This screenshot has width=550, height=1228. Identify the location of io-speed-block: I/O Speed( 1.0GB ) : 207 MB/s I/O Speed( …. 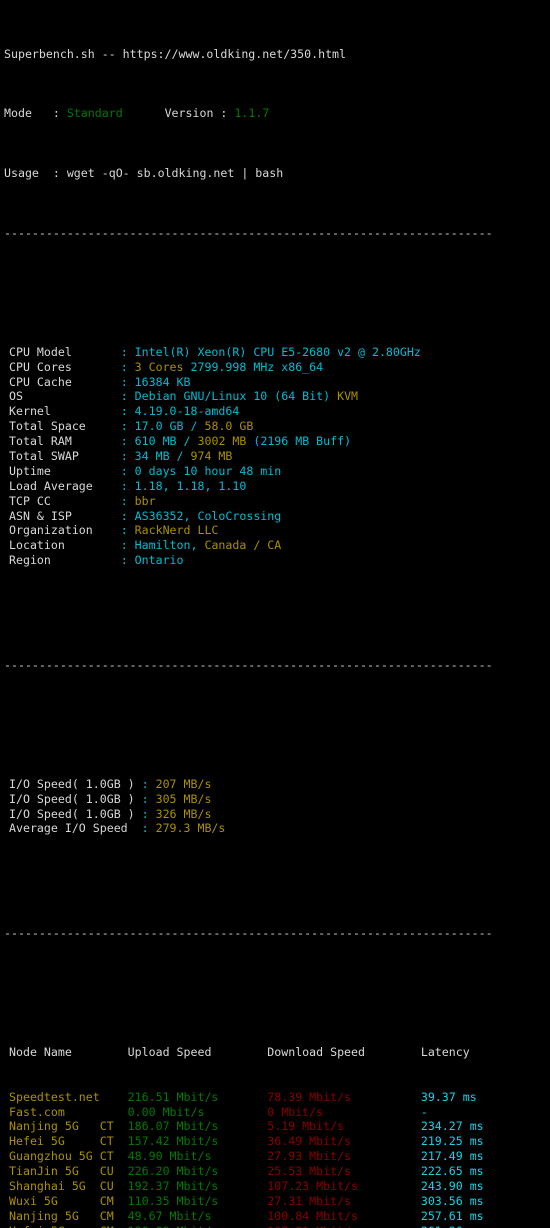
(275, 807).